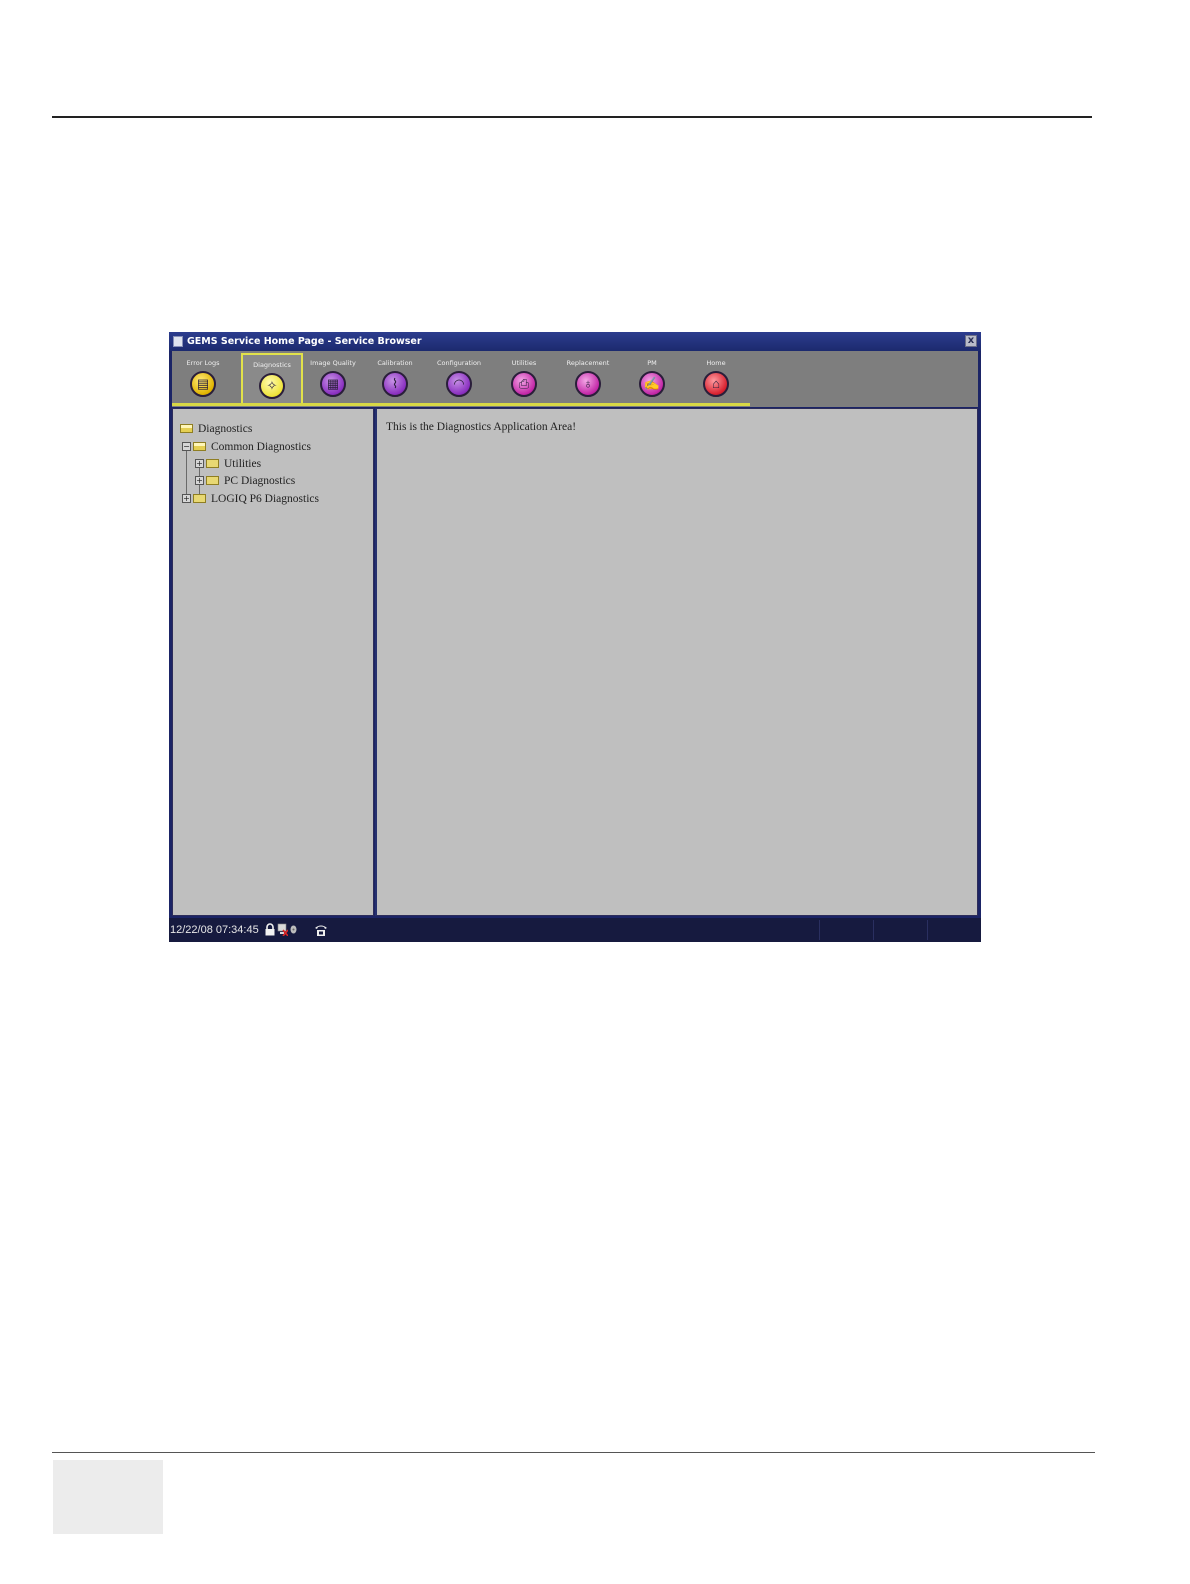  I want to click on tree-node-logiq-p6-diagnostics: + LOGIQ P6 Diagnostics, so click(250, 499).